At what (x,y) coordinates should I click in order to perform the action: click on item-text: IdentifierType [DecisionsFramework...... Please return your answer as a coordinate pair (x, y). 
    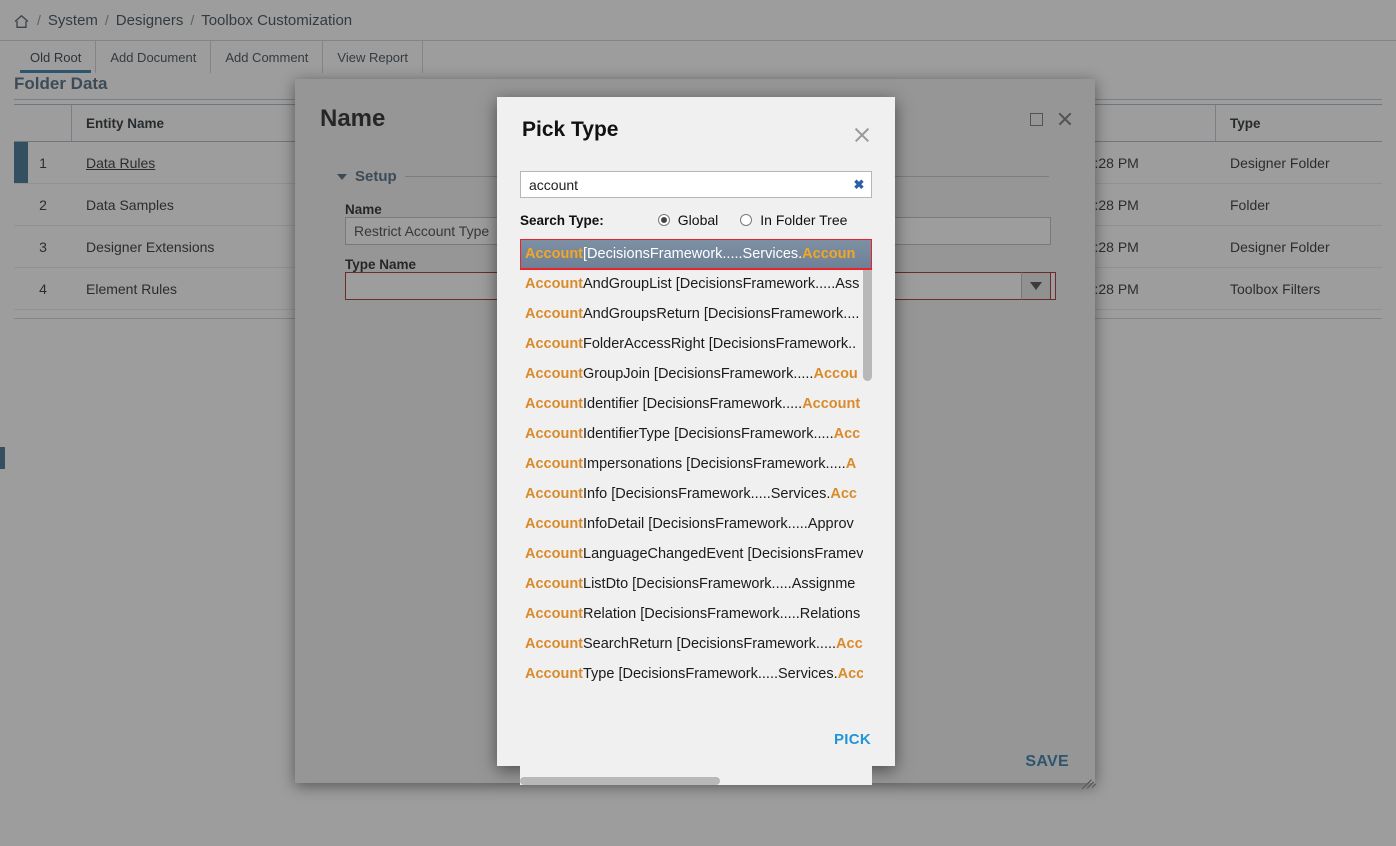
    Looking at the image, I should click on (708, 434).